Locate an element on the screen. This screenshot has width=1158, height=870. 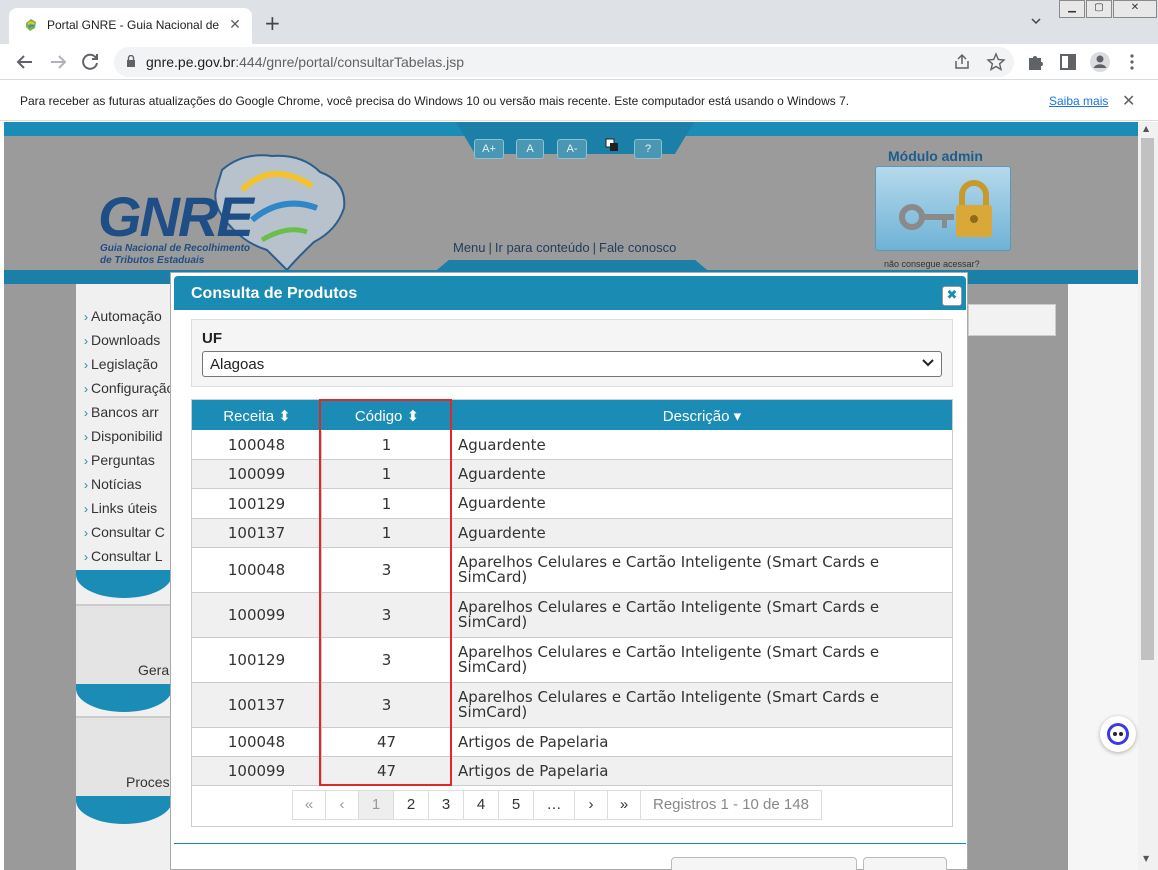
pager-page-3: 3 is located at coordinates (446, 805).